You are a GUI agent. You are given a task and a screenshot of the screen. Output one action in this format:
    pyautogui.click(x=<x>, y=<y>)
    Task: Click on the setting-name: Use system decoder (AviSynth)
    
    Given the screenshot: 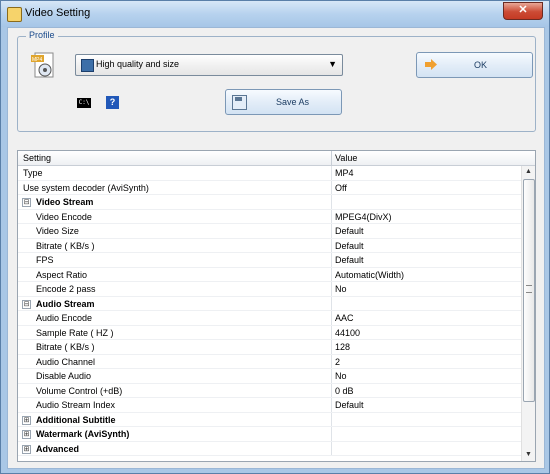 What is the action you would take?
    pyautogui.click(x=86, y=187)
    